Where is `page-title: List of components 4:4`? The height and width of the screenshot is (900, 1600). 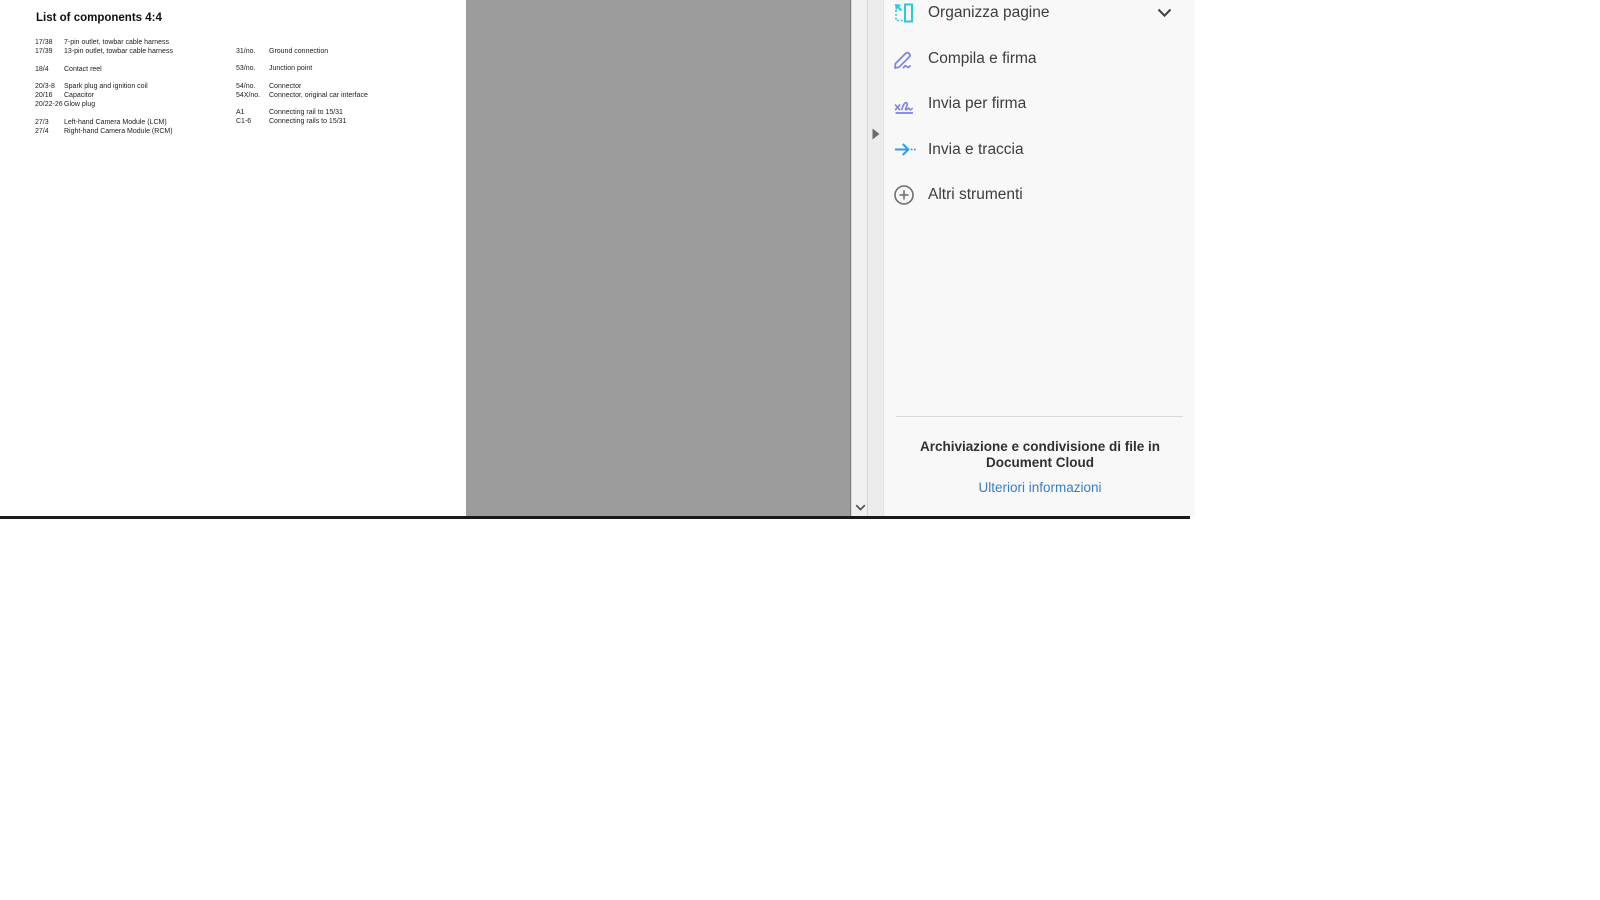
page-title: List of components 4:4 is located at coordinates (99, 18).